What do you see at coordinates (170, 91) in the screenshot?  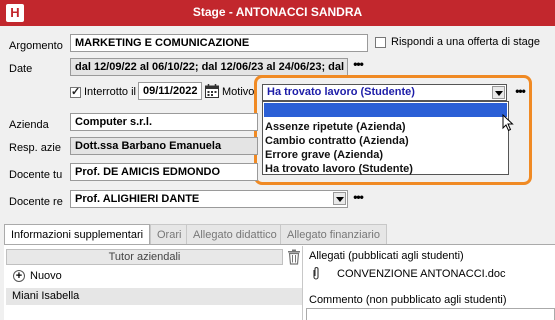 I see `interrotto-date-input: 09/11/2022` at bounding box center [170, 91].